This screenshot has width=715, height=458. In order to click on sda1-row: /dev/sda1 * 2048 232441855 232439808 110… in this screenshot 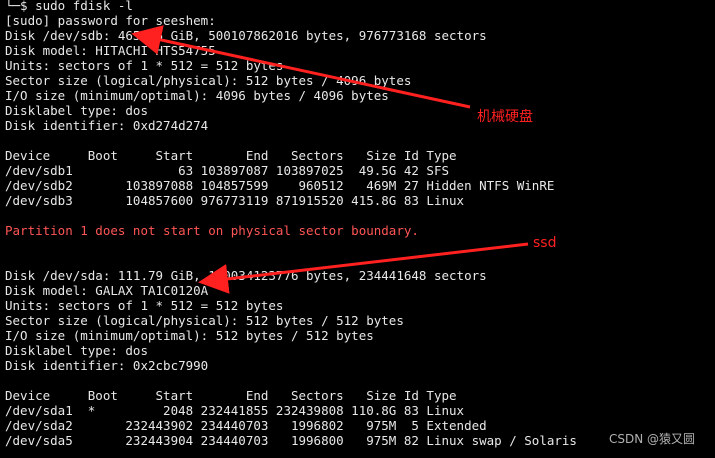, I will do `click(235, 410)`.